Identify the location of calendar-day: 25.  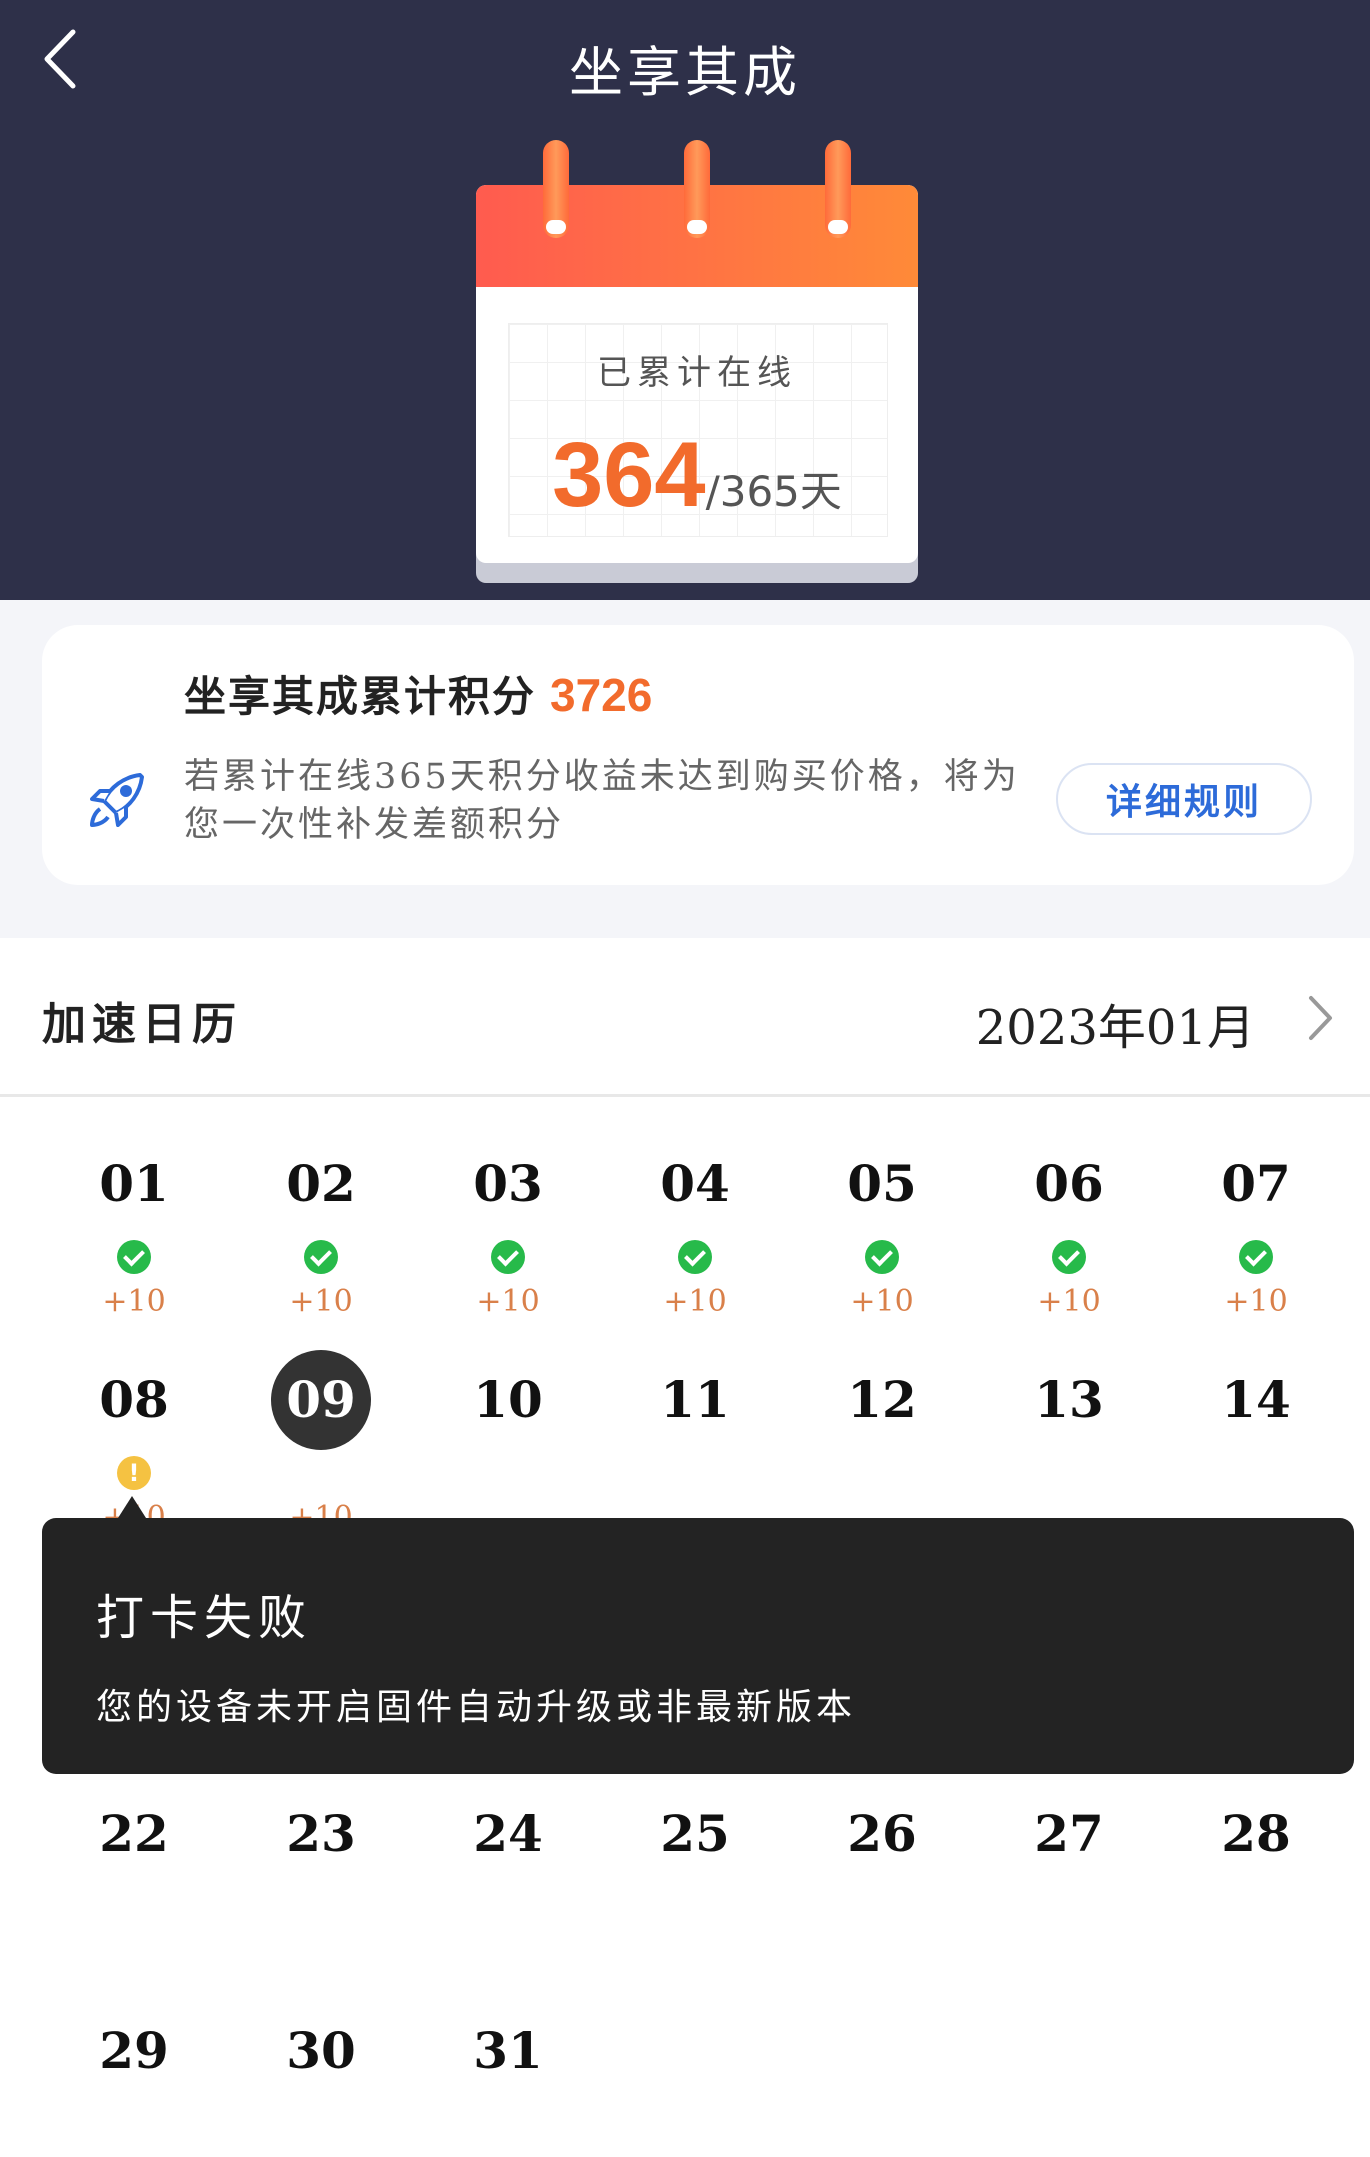
(695, 1834).